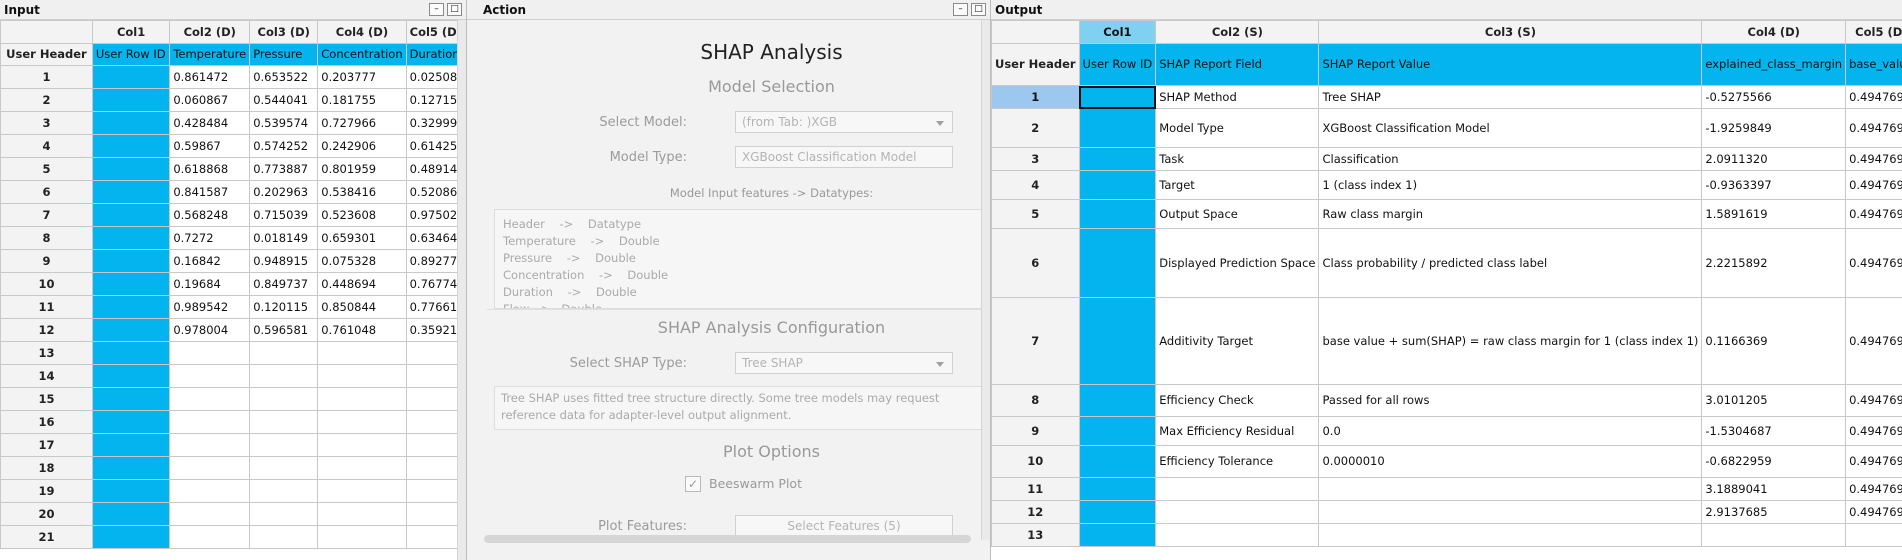 This screenshot has width=1902, height=560. Describe the element at coordinates (362, 215) in the screenshot. I see `data-cell: 0.523608` at that location.